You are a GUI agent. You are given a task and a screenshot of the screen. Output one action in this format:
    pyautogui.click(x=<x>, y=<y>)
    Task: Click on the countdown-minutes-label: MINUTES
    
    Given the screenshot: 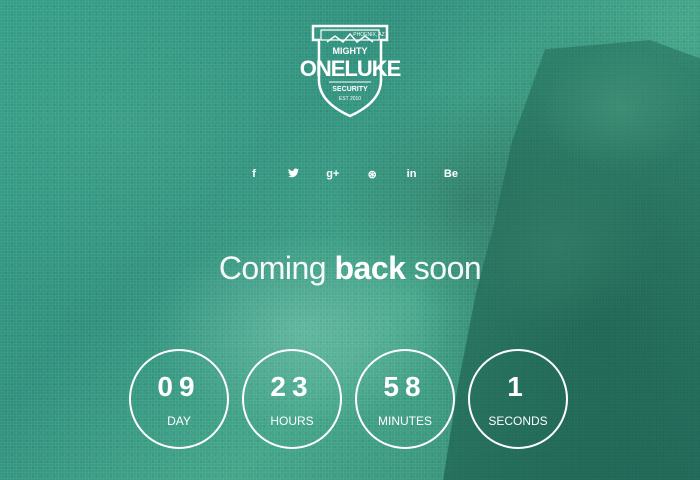 What is the action you would take?
    pyautogui.click(x=405, y=421)
    